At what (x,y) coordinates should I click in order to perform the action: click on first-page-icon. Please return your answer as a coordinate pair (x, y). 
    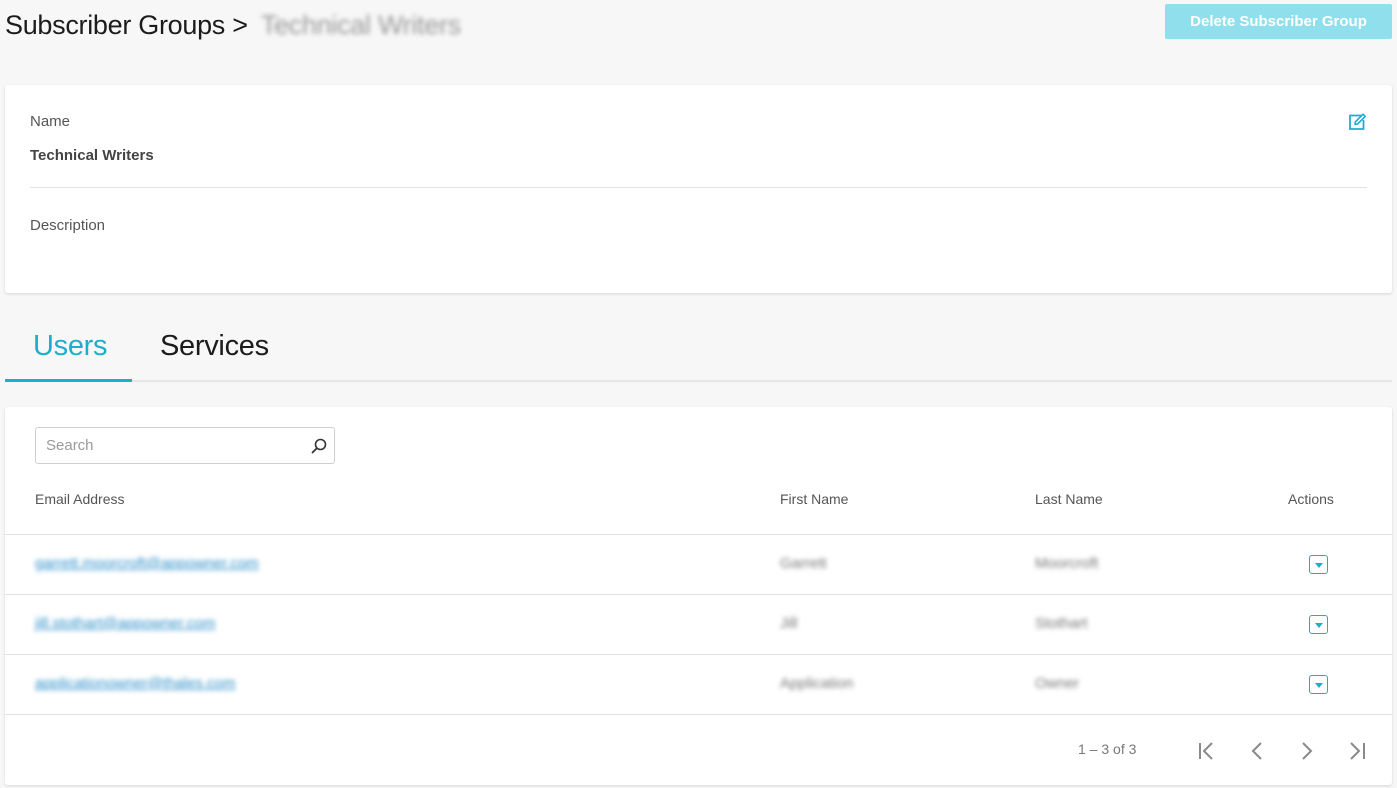
    Looking at the image, I should click on (1207, 751).